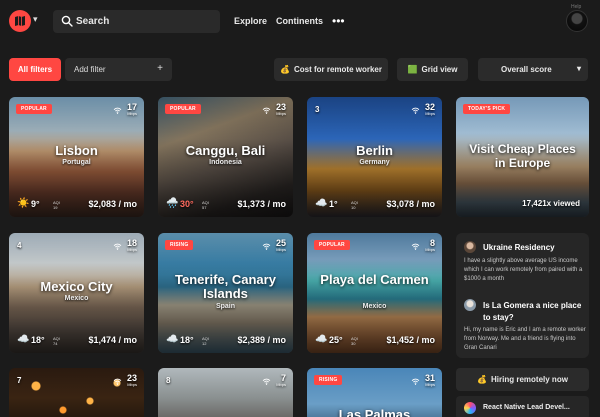 The height and width of the screenshot is (417, 600). I want to click on rain-cloud-icon: 🌧️, so click(172, 203).